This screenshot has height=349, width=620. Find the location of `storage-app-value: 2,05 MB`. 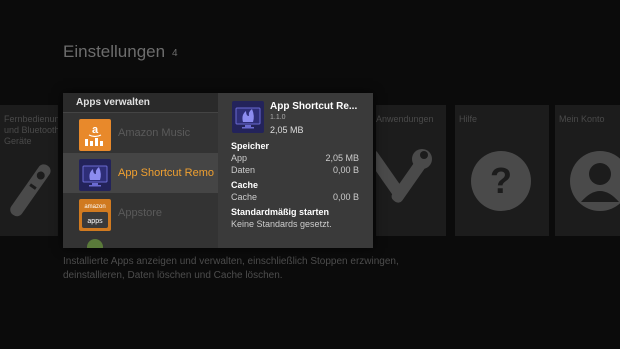

storage-app-value: 2,05 MB is located at coordinates (342, 158).